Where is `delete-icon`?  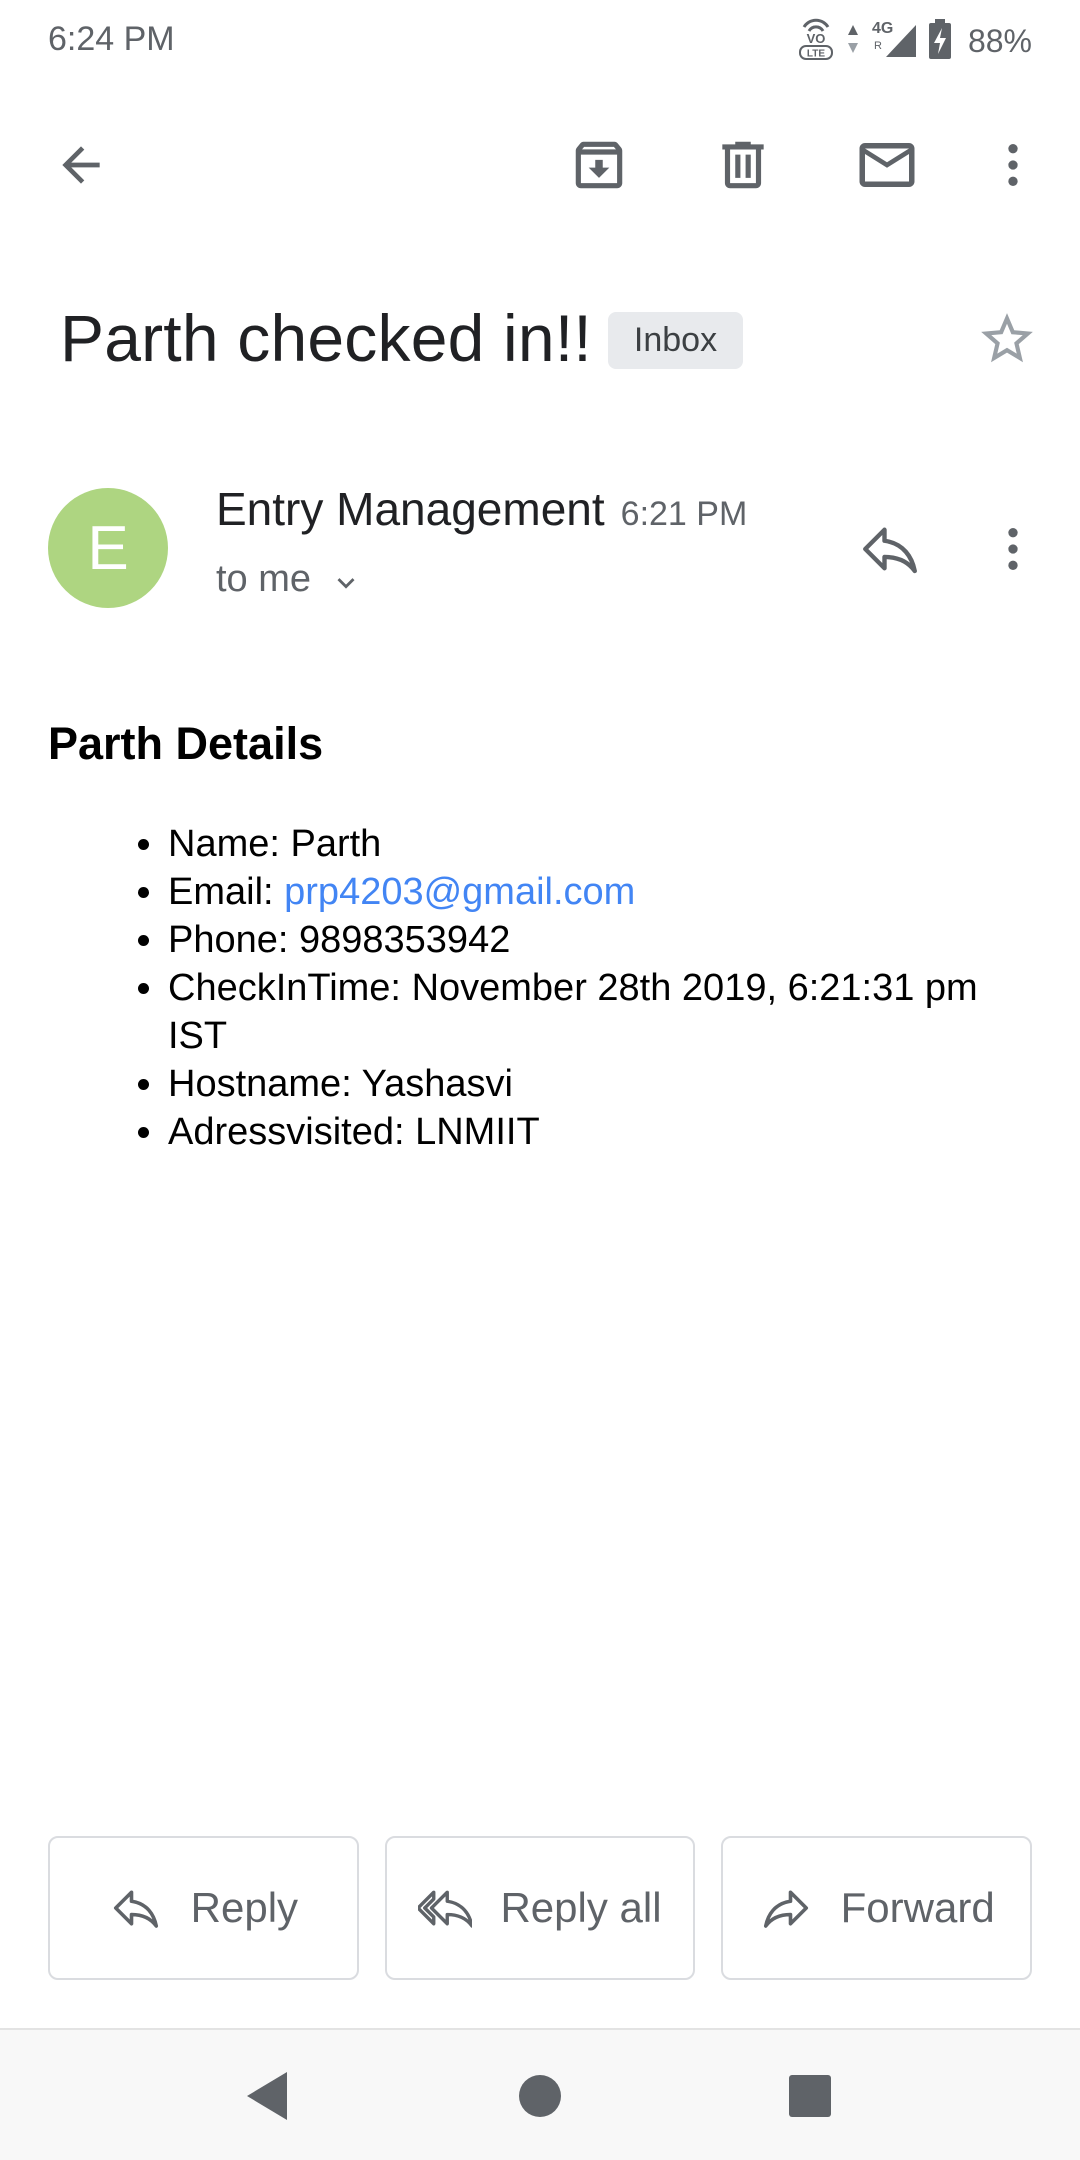
delete-icon is located at coordinates (743, 165).